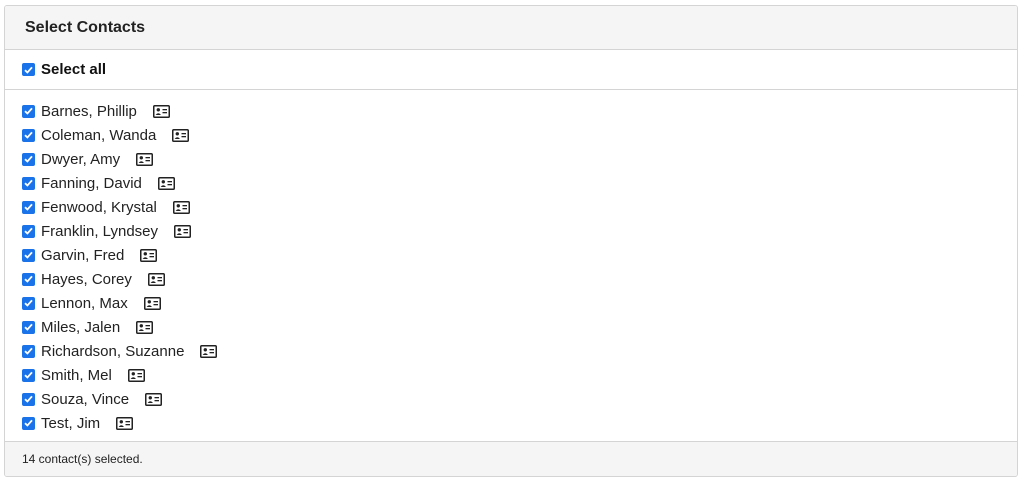 The image size is (1024, 485). Describe the element at coordinates (519, 183) in the screenshot. I see `contact-row: Fanning, David` at that location.